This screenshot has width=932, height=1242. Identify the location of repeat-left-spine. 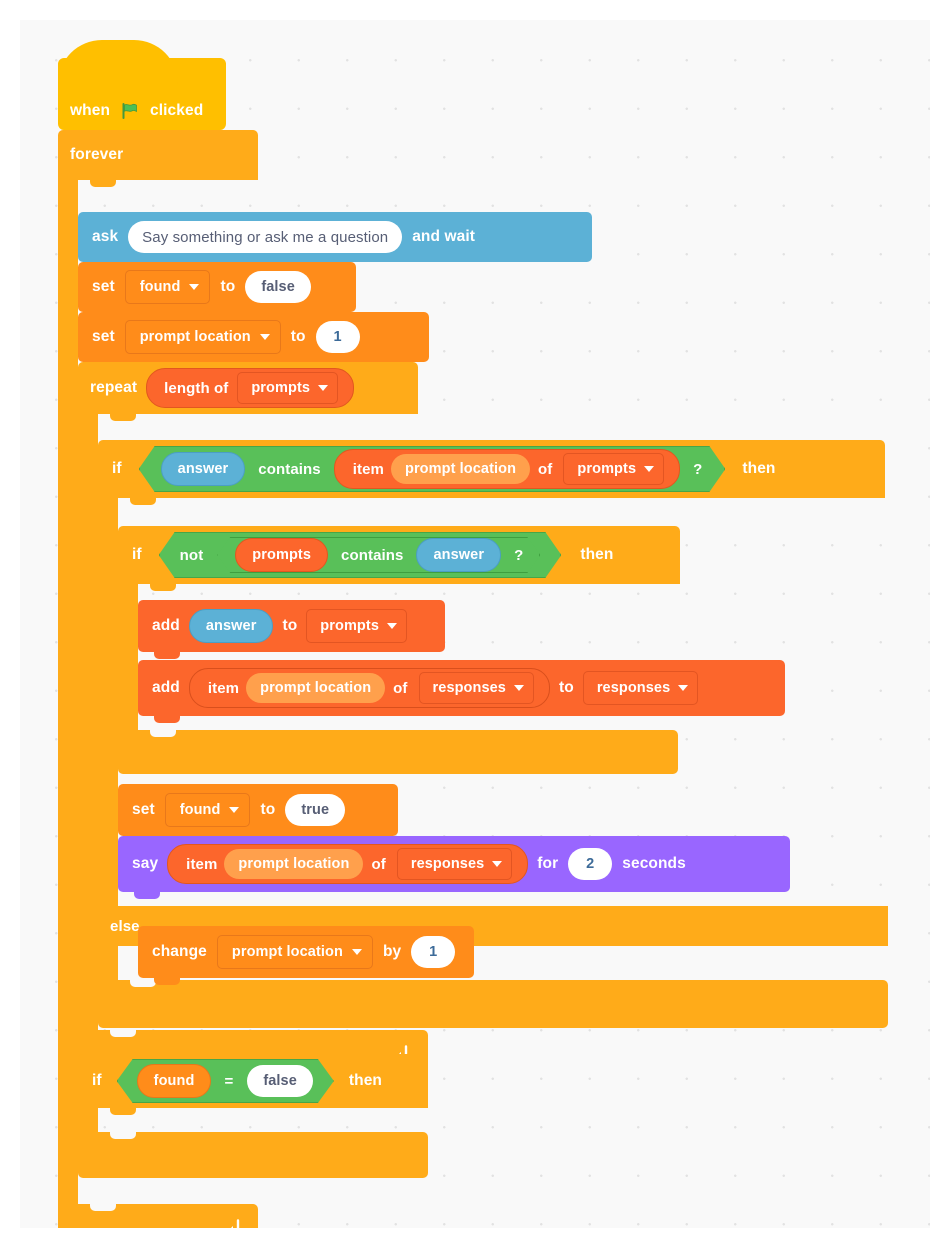
(88, 722).